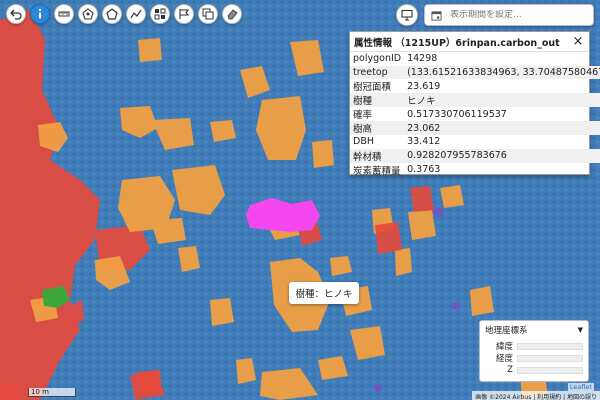  I want to click on close-icon: ×, so click(578, 41).